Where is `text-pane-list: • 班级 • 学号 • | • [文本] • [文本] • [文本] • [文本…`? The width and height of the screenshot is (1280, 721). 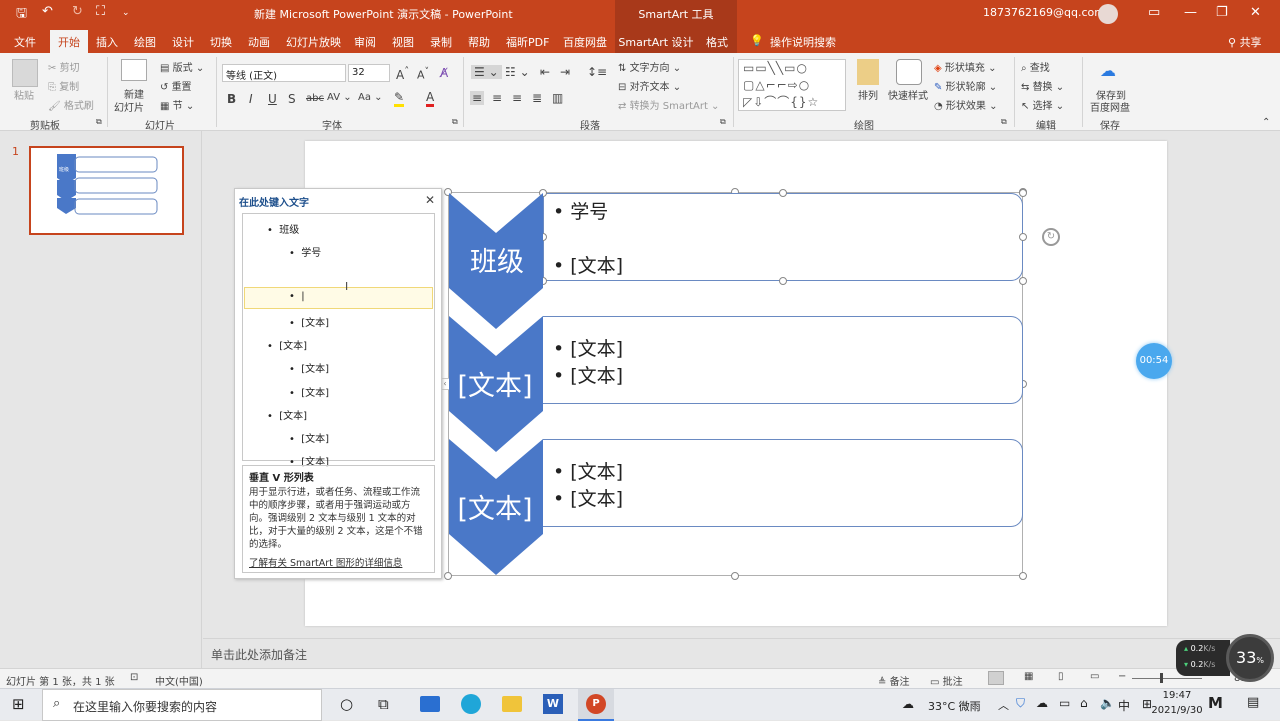
text-pane-list: • 班级 • 学号 • | • [文本] • [文本] • [文本] • [文本… is located at coordinates (338, 340).